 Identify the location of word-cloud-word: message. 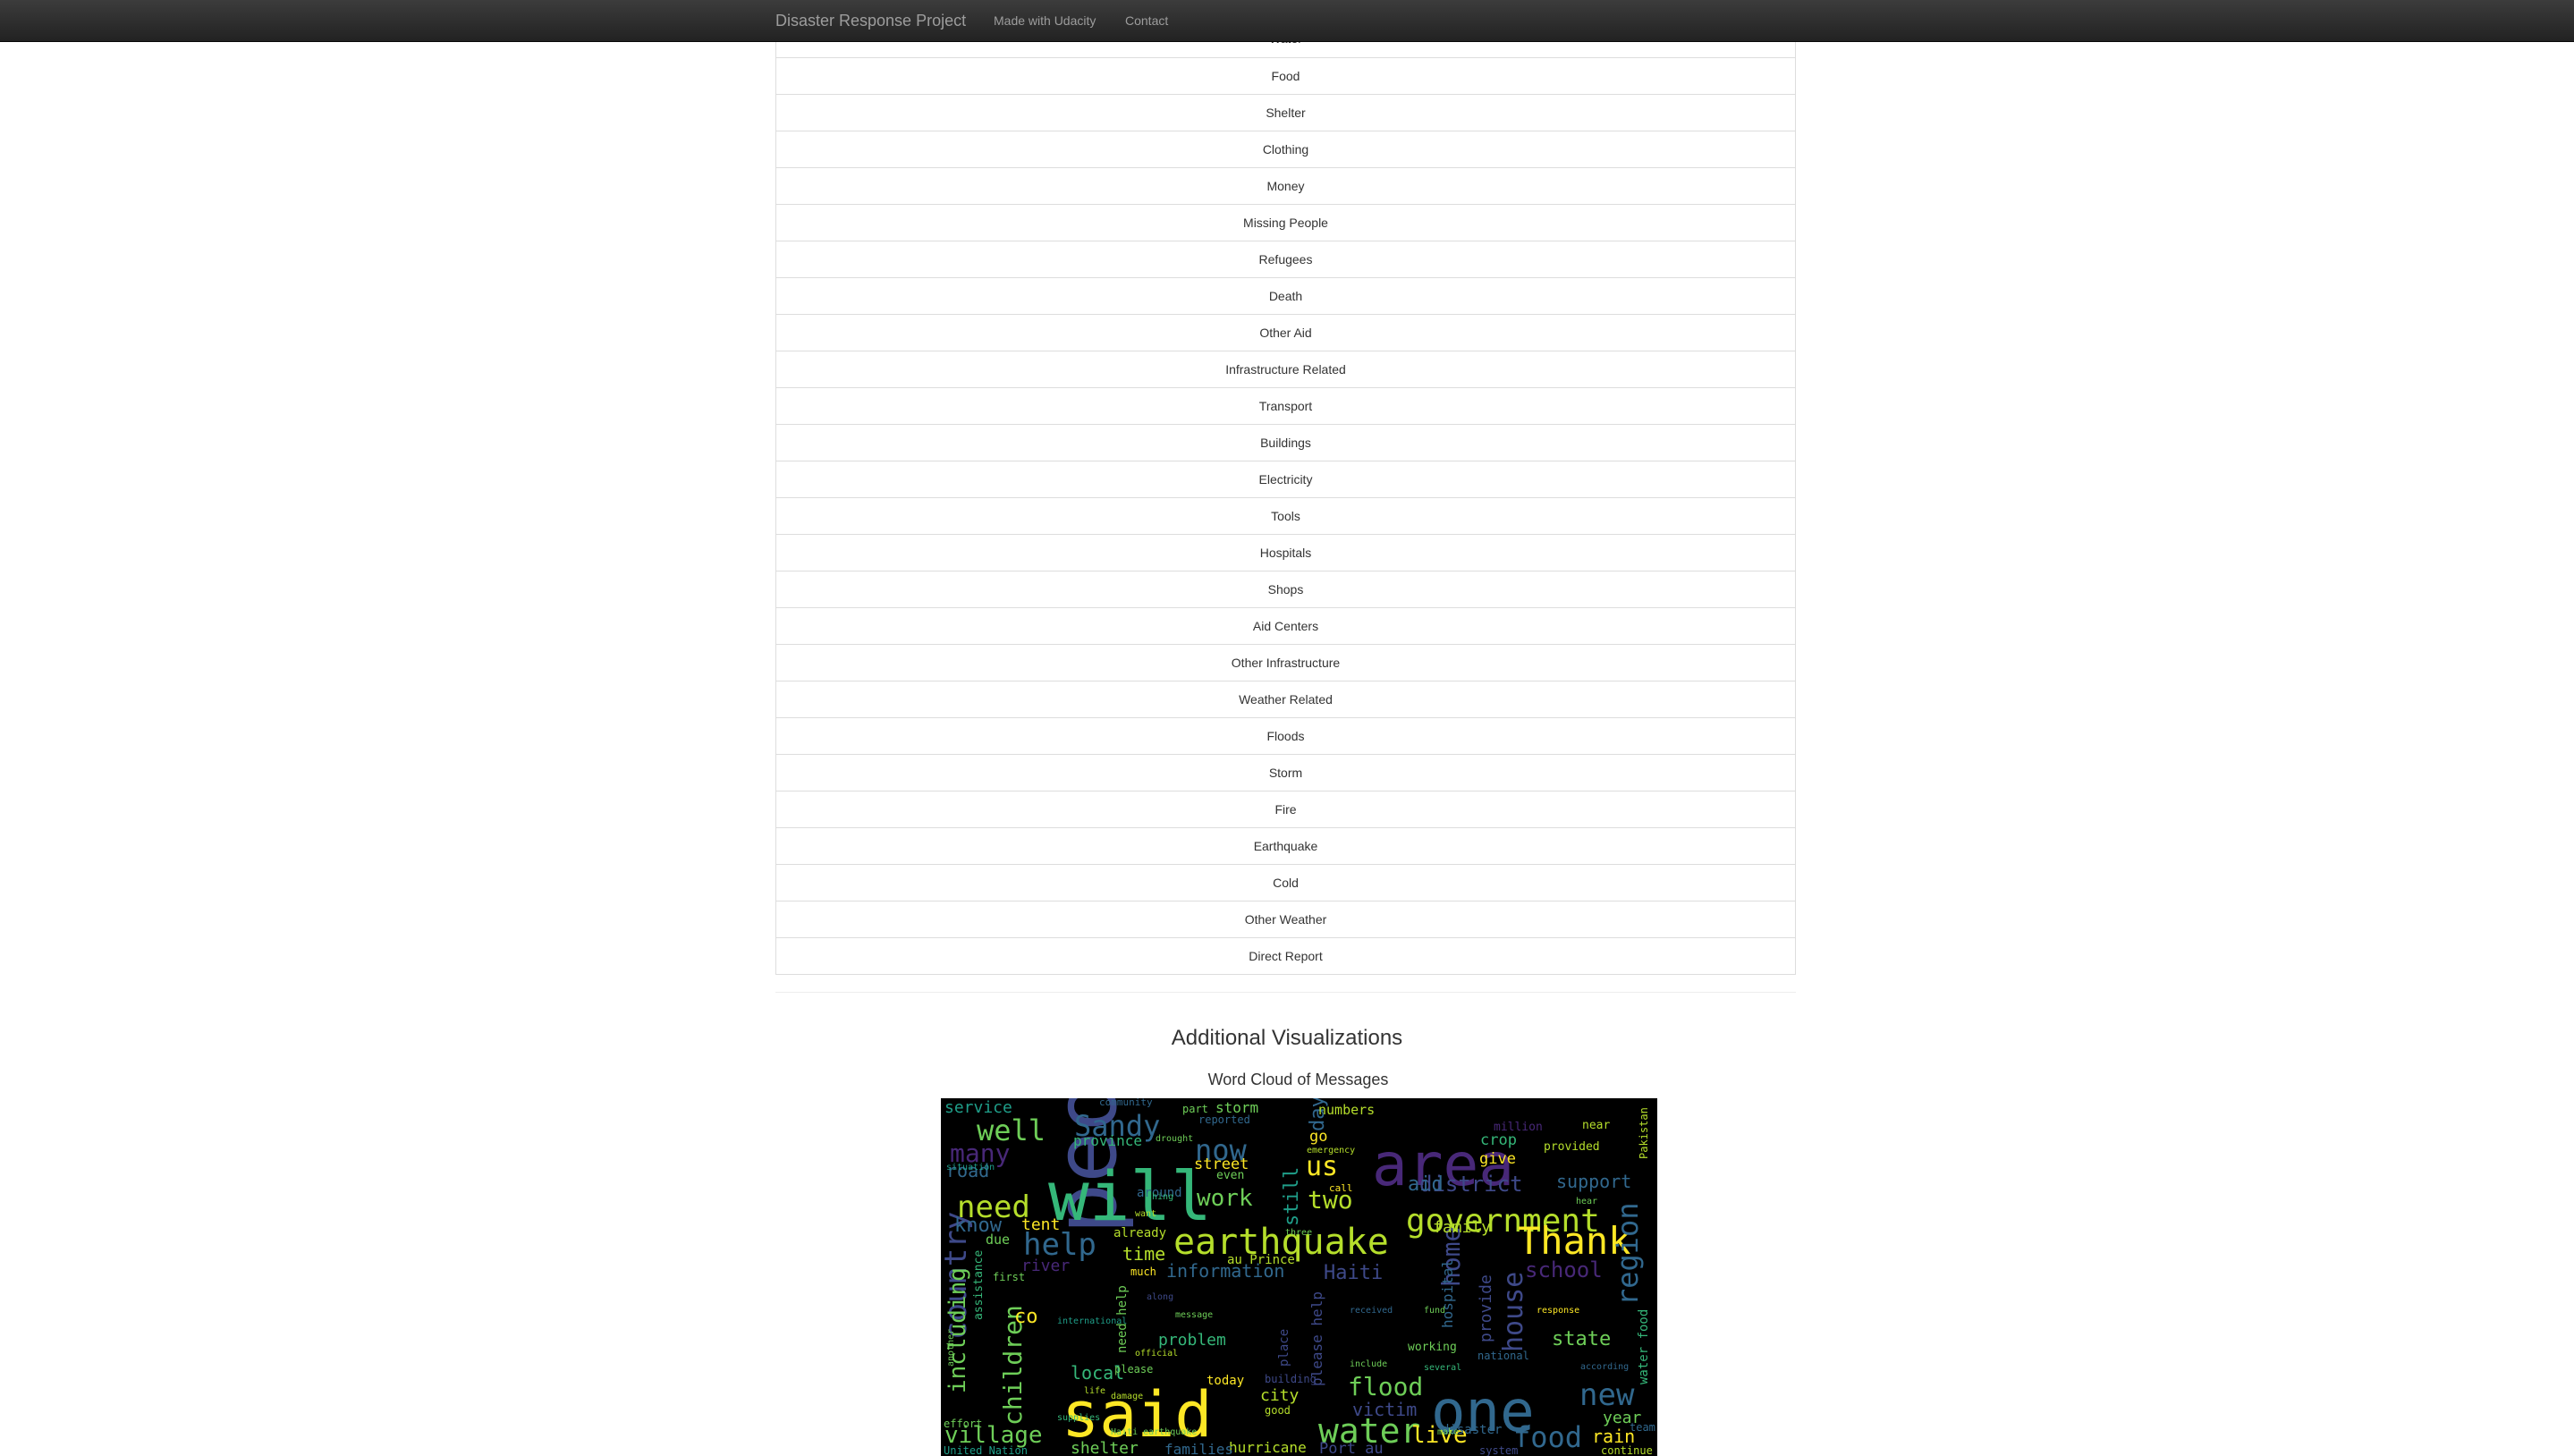
(1194, 1315).